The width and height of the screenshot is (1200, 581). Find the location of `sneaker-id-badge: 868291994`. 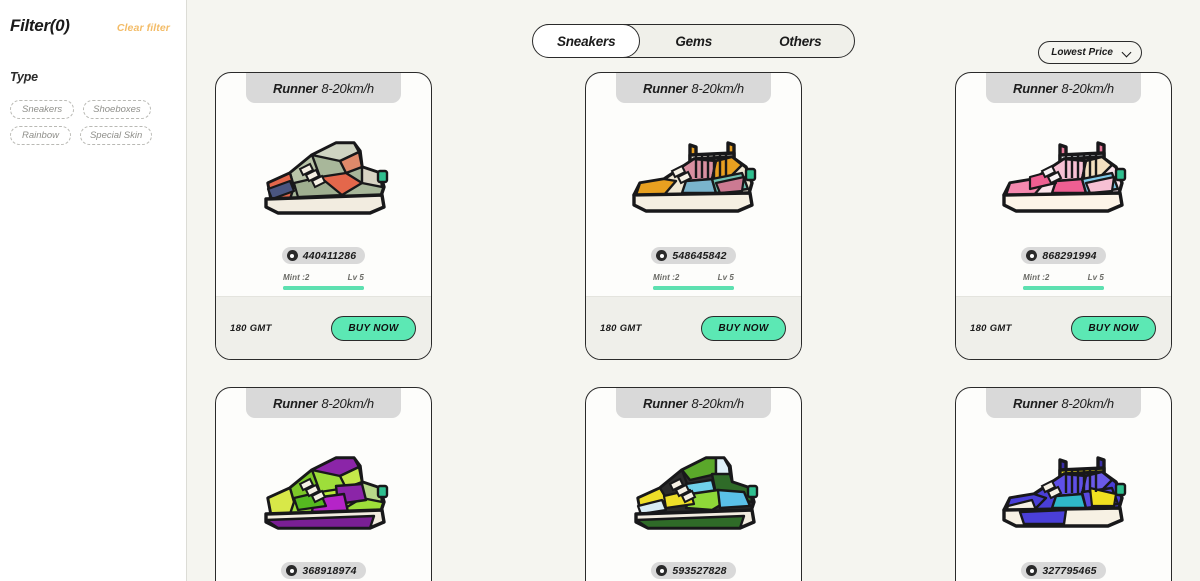

sneaker-id-badge: 868291994 is located at coordinates (1063, 255).